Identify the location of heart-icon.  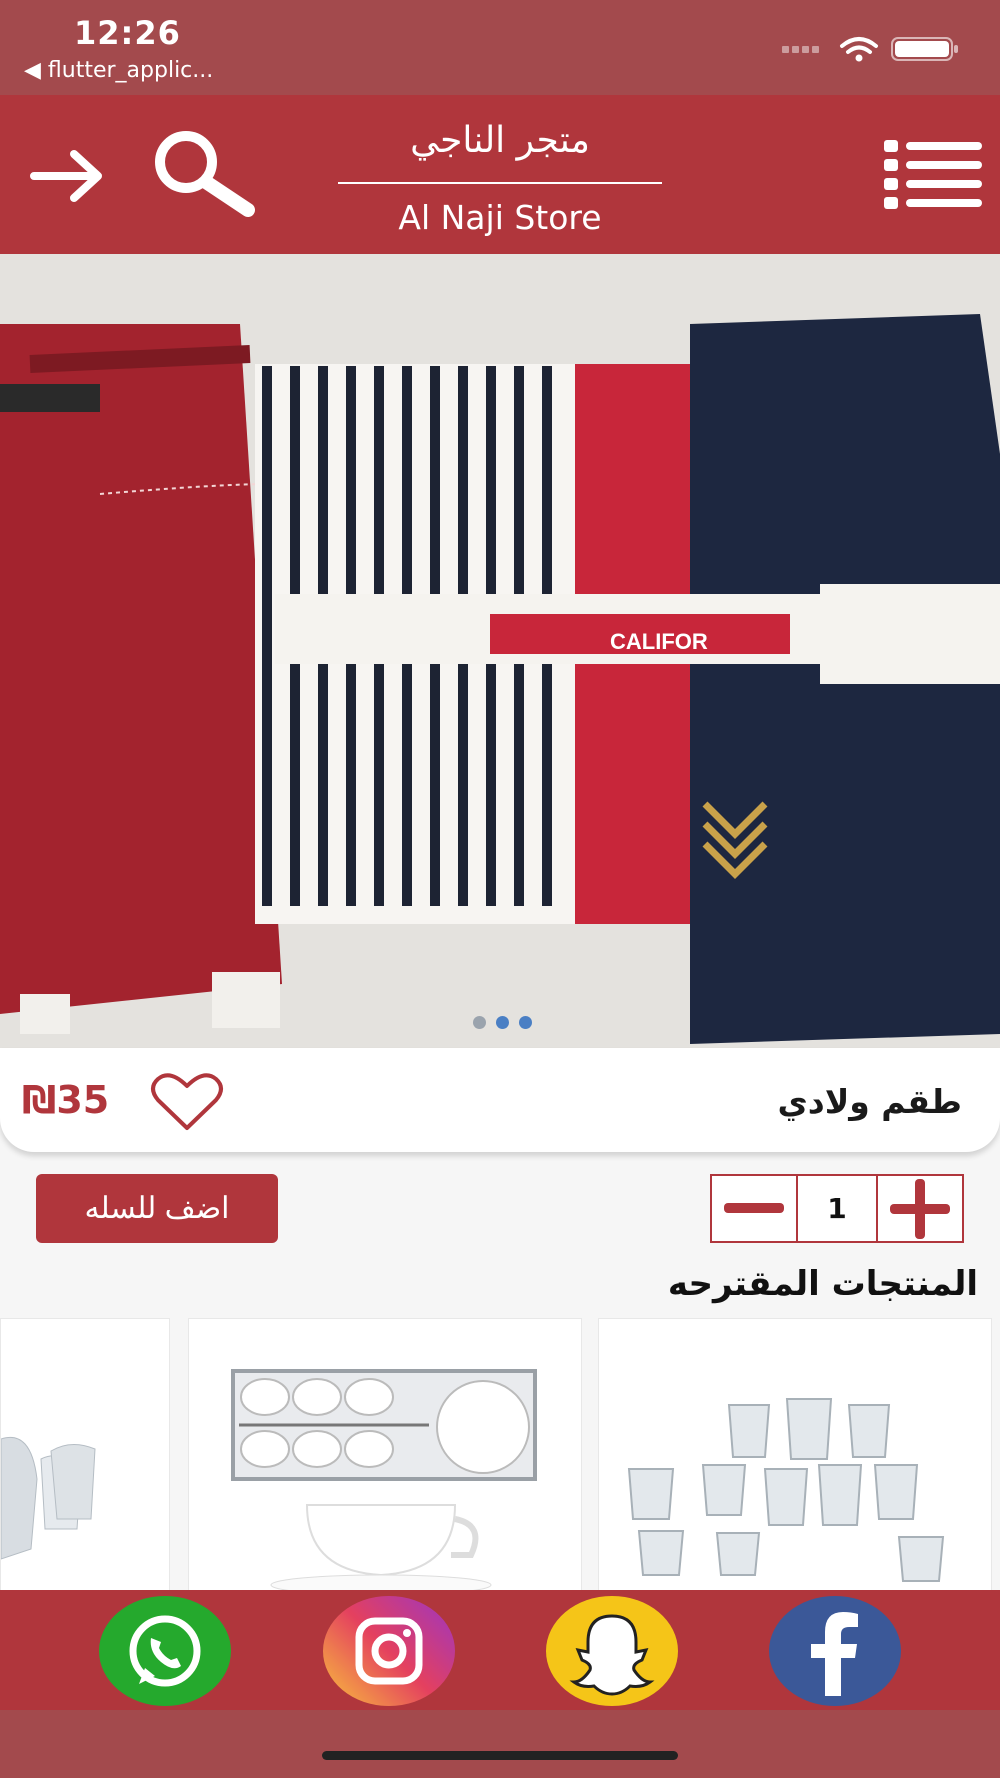
(187, 1102).